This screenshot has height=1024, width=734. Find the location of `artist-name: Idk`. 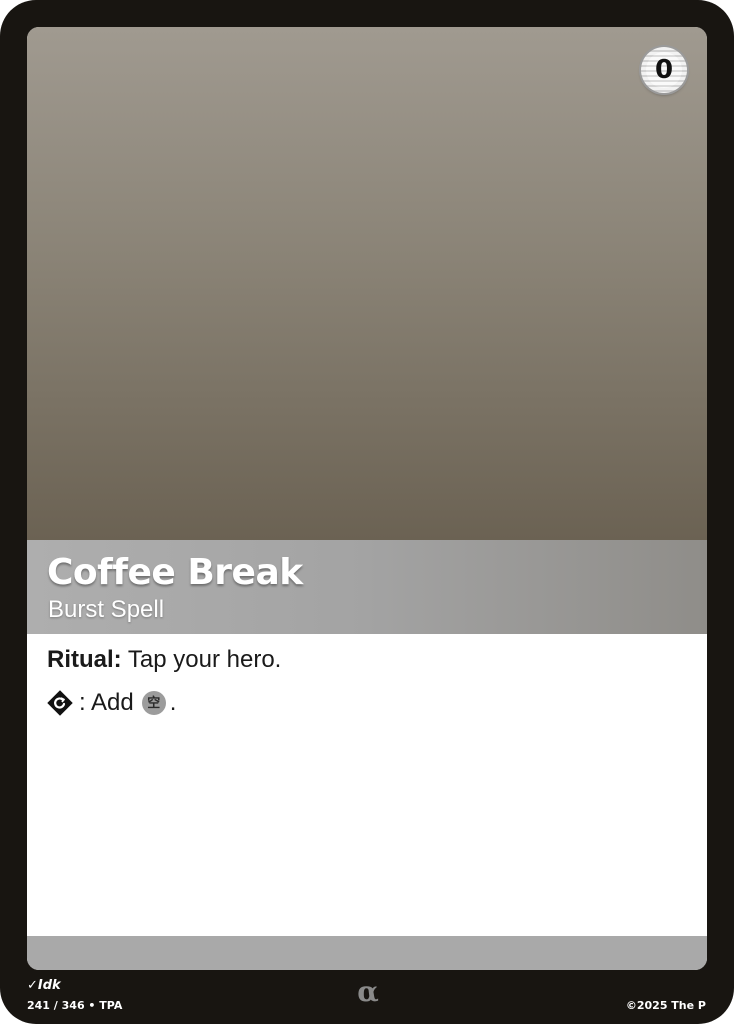

artist-name: Idk is located at coordinates (49, 985).